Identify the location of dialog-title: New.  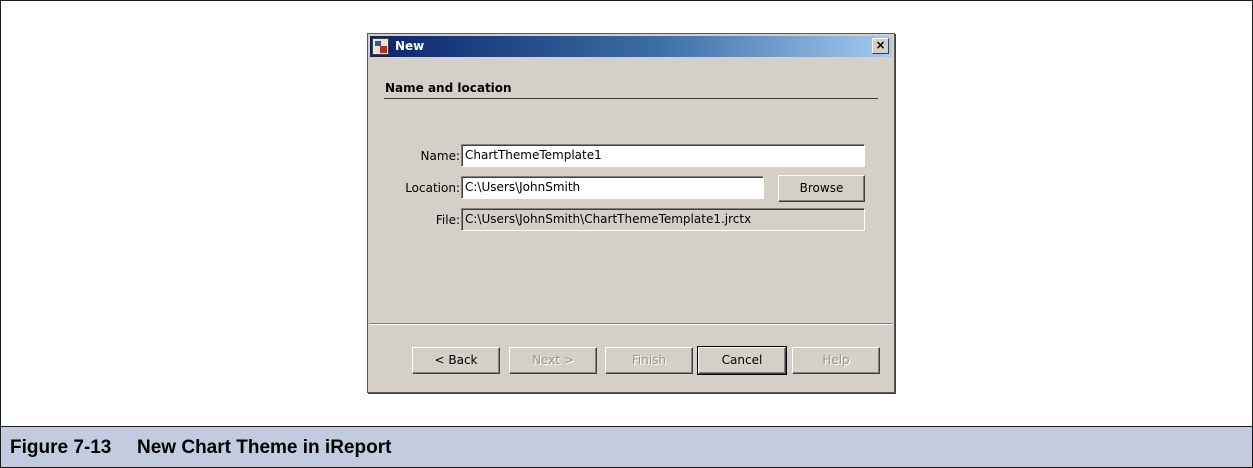
(410, 46).